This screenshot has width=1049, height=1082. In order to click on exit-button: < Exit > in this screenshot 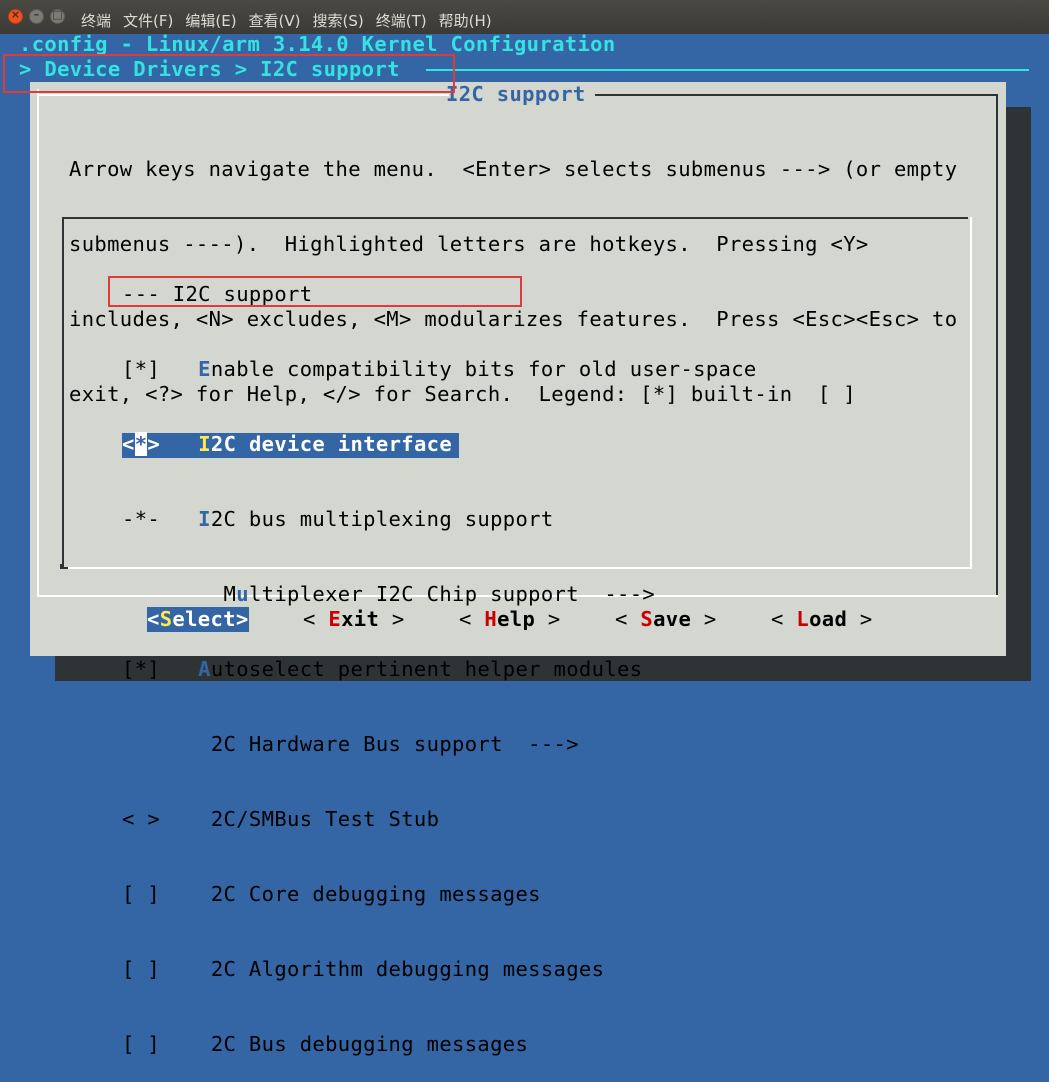, I will do `click(354, 619)`.